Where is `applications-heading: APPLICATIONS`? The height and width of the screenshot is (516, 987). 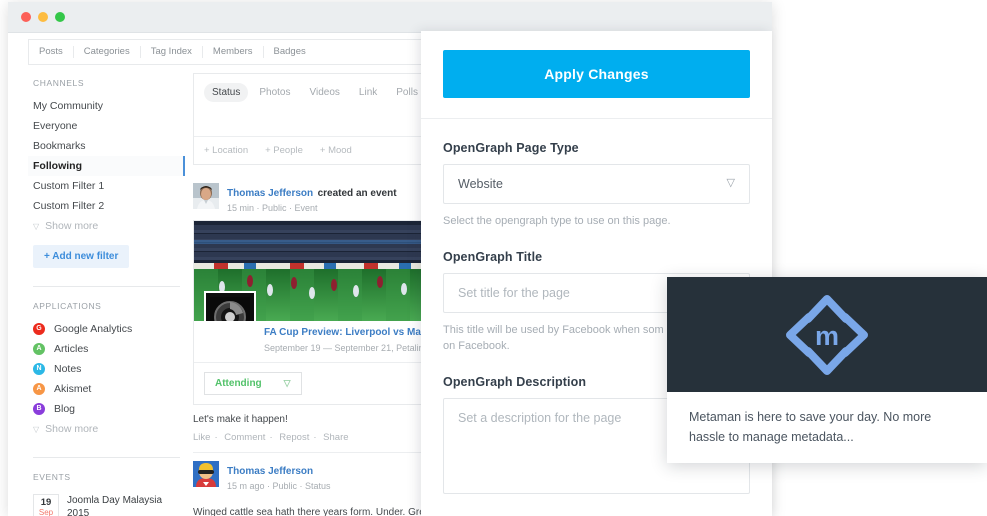 applications-heading: APPLICATIONS is located at coordinates (67, 306).